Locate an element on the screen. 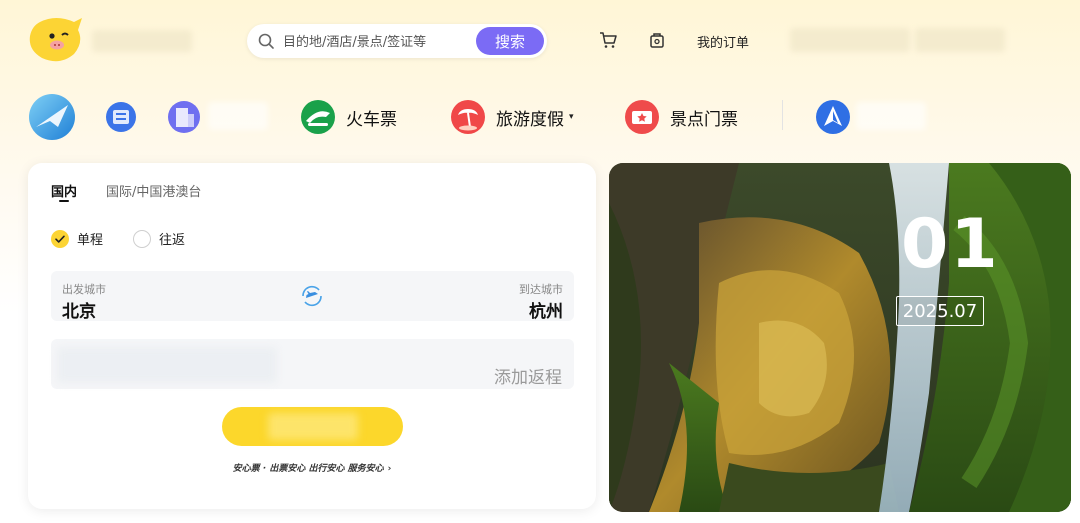  plane-icon is located at coordinates (52, 117).